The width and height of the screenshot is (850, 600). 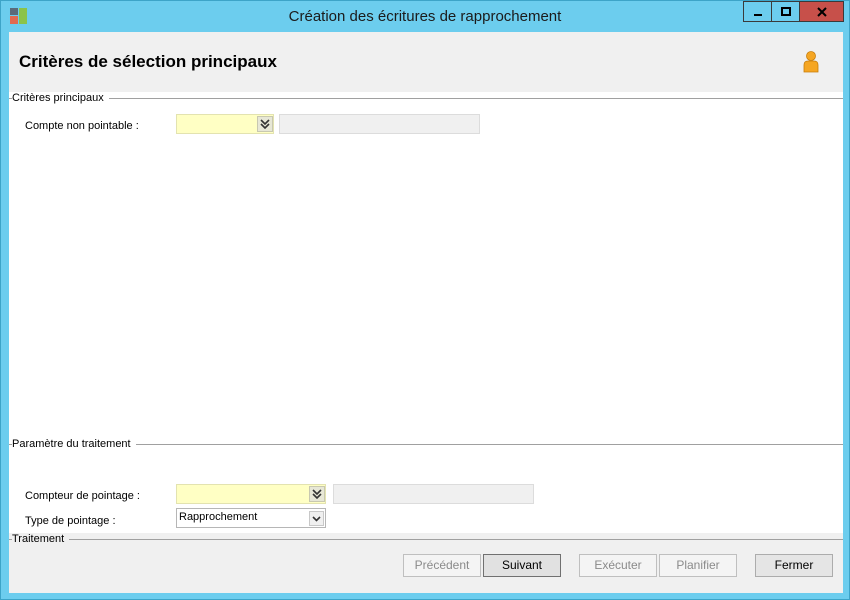 I want to click on close-icon, so click(x=821, y=11).